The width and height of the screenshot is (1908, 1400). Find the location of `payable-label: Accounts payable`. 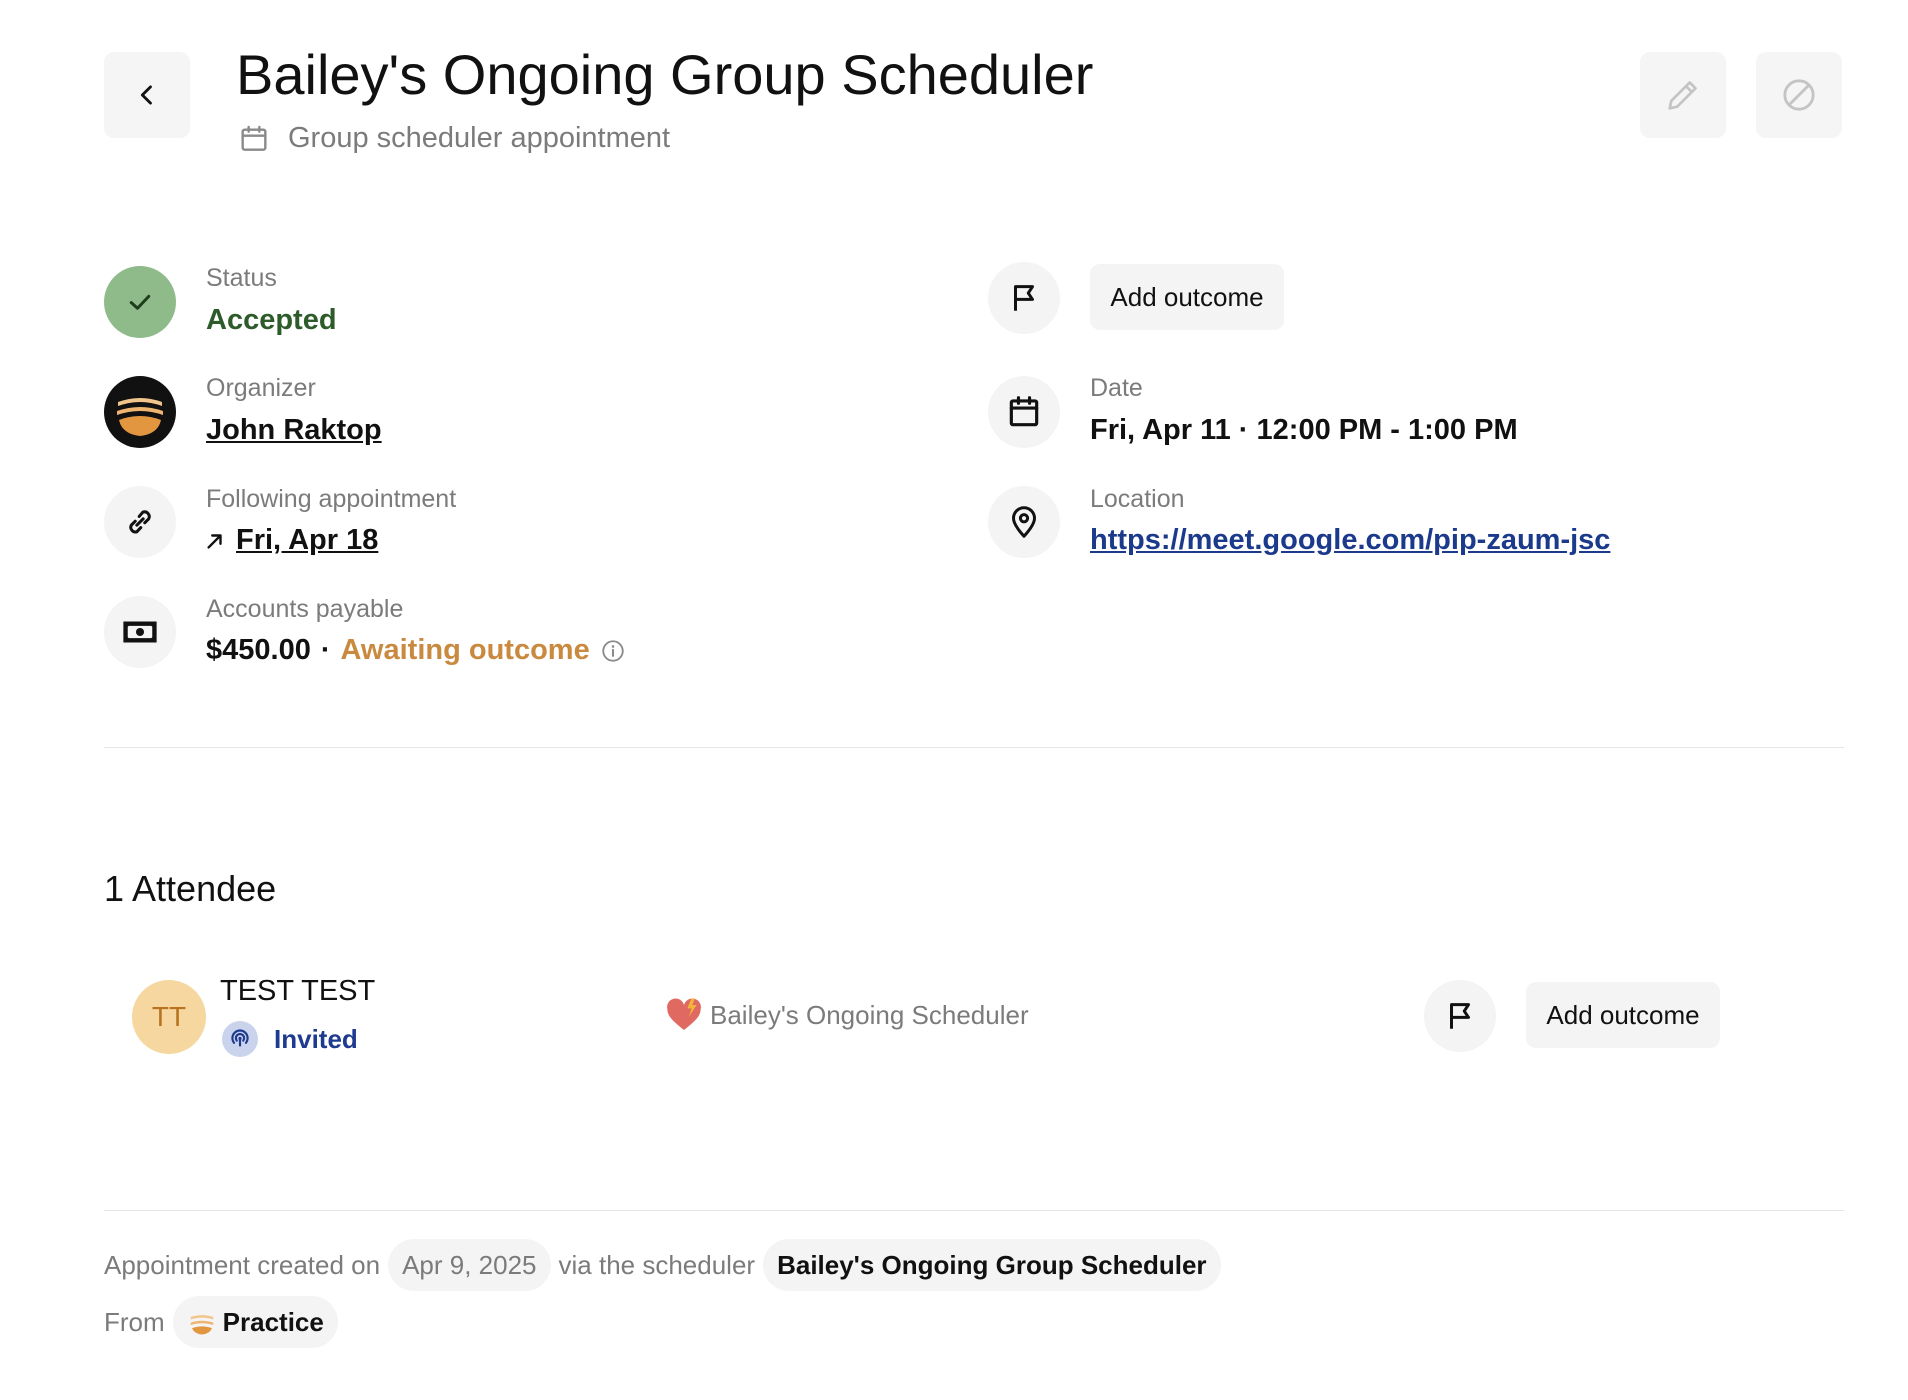

payable-label: Accounts payable is located at coordinates (305, 609).